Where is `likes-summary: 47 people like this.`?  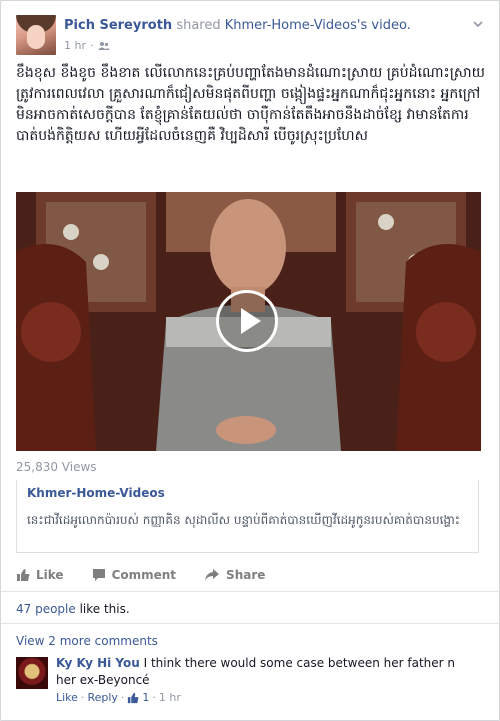 likes-summary: 47 people like this. is located at coordinates (73, 609).